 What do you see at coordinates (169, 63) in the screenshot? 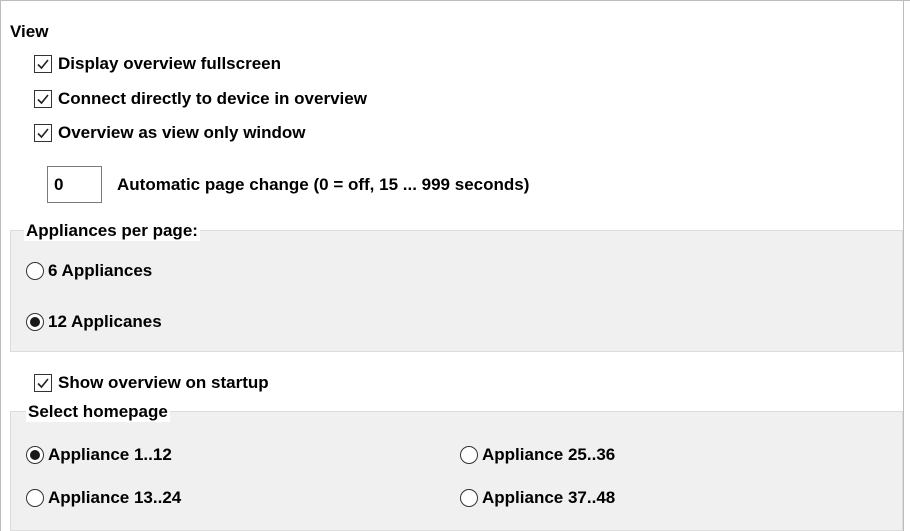
I see `display-fullscreen-label: Display overview fullscreen` at bounding box center [169, 63].